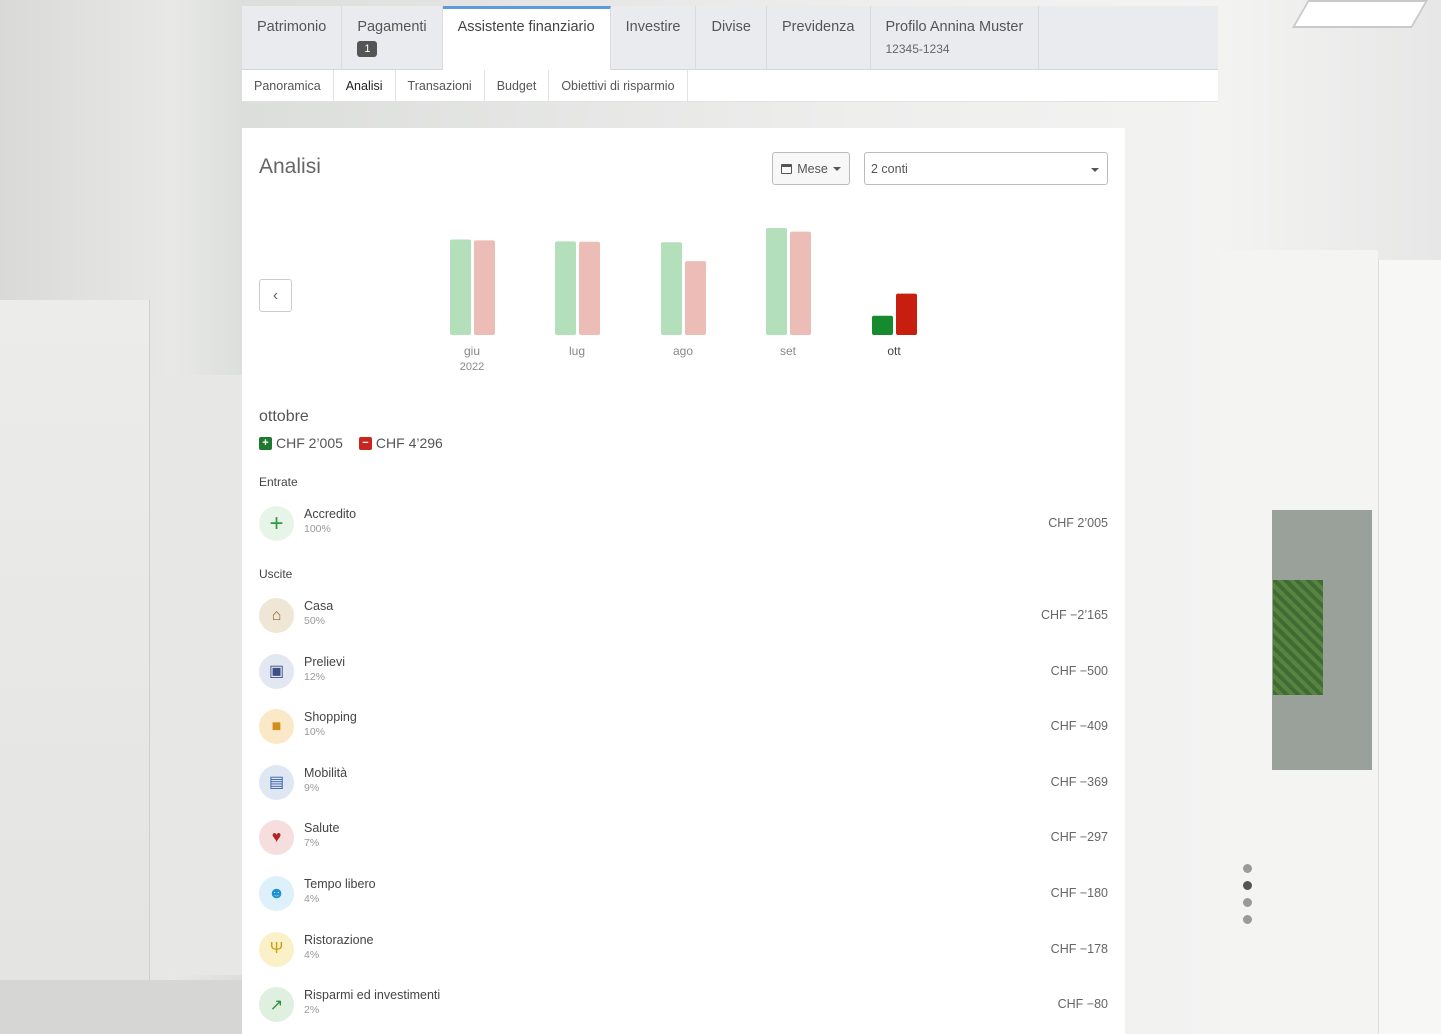  What do you see at coordinates (882, 325) in the screenshot?
I see `income-bar-ott` at bounding box center [882, 325].